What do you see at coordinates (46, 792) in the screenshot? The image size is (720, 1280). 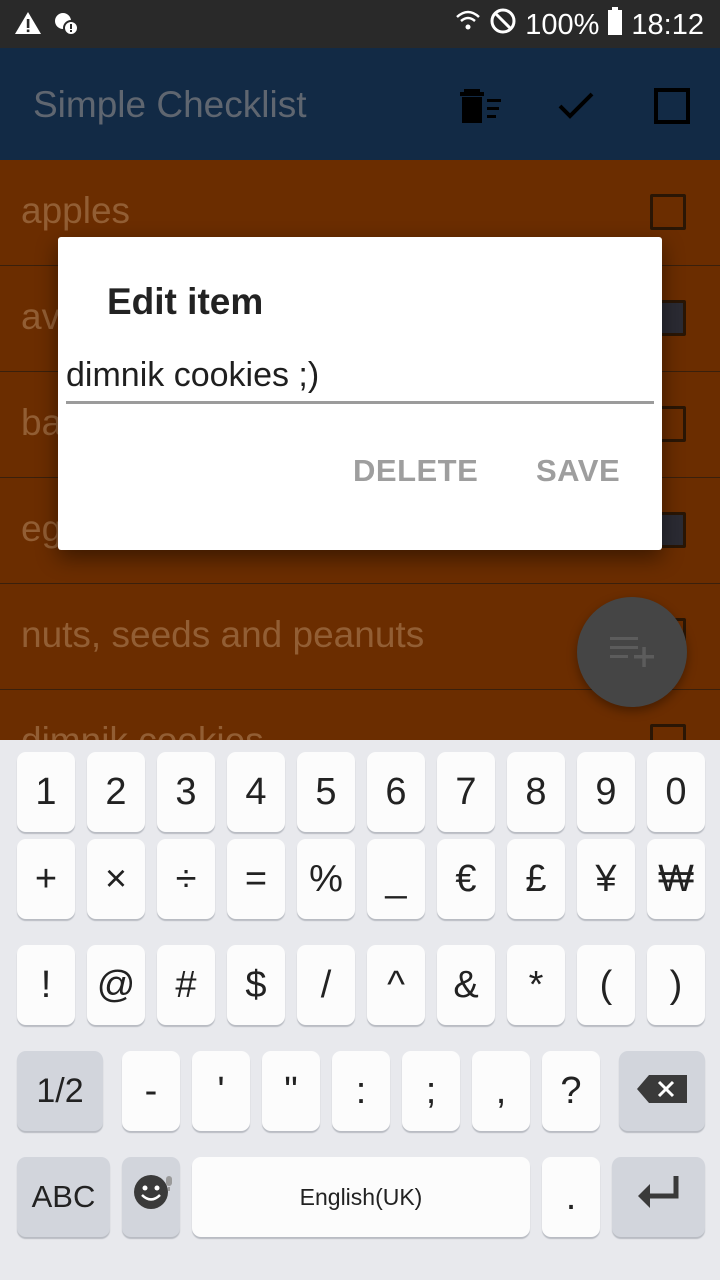 I see `key: 1` at bounding box center [46, 792].